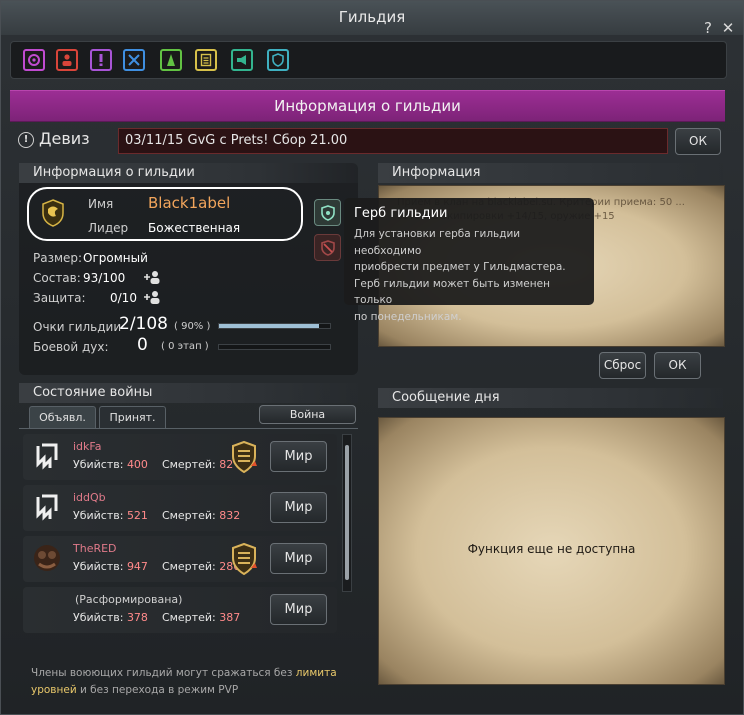 The height and width of the screenshot is (715, 744). I want to click on guild-info-header: Информация о гильдии, so click(188, 173).